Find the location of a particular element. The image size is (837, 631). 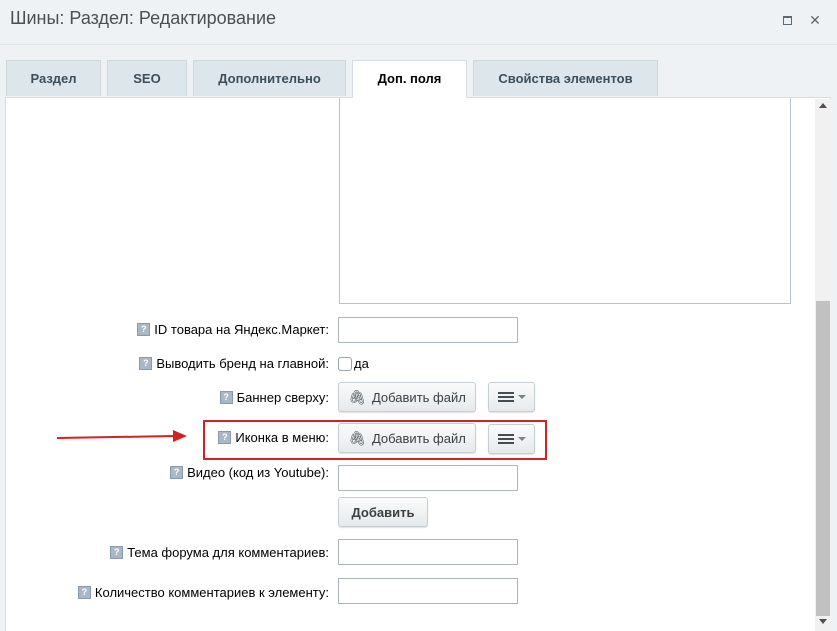

forum-topic-input is located at coordinates (428, 552).